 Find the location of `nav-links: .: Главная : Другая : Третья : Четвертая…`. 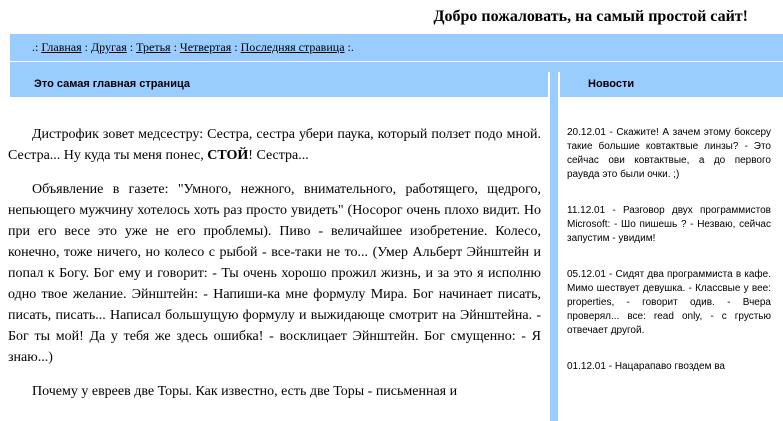

nav-links: .: Главная : Другая : Третья : Четвертая… is located at coordinates (396, 47).